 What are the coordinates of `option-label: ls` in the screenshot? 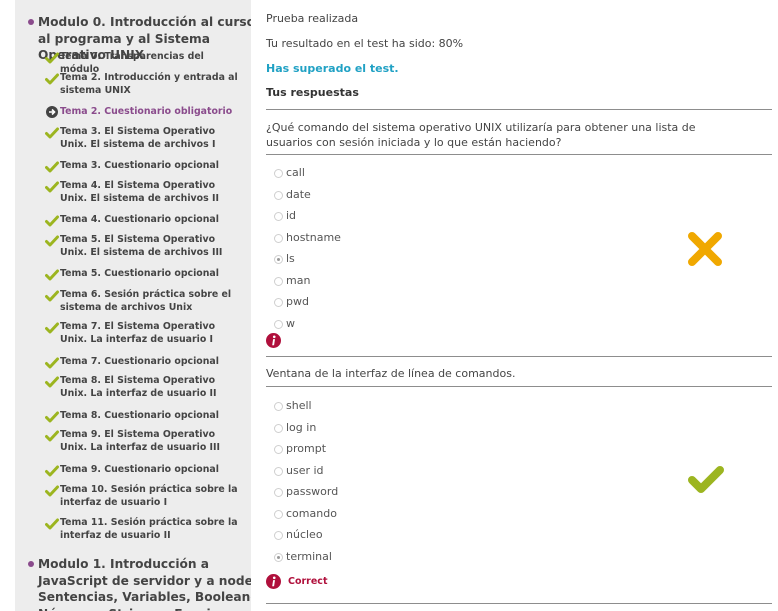 It's located at (290, 258).